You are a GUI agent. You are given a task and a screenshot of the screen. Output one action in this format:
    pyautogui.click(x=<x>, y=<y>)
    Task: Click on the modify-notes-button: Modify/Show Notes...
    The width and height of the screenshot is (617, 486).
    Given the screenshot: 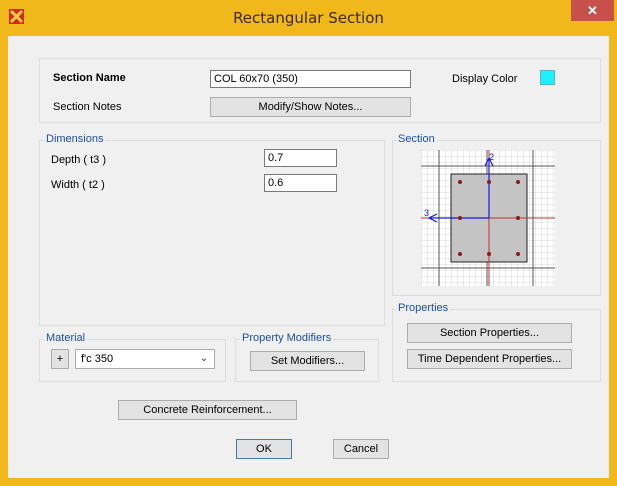 What is the action you would take?
    pyautogui.click(x=310, y=107)
    